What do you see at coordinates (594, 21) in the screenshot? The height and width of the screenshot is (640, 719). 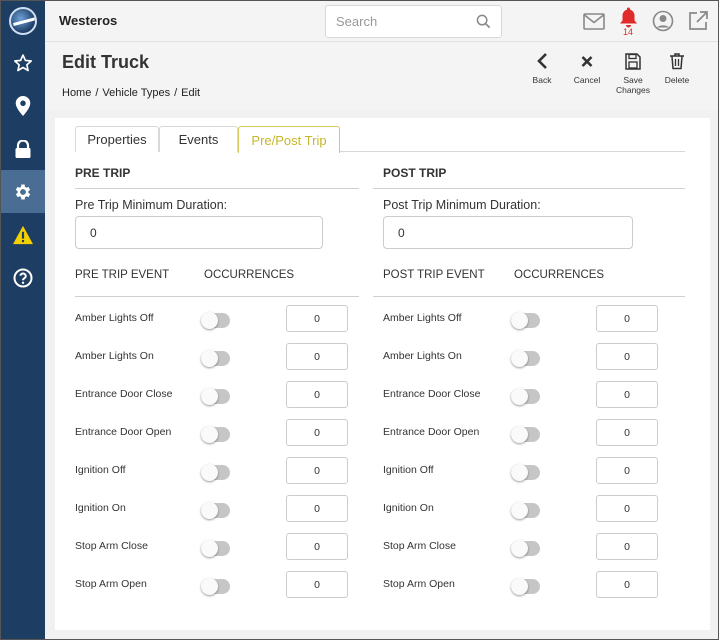 I see `mail-icon` at bounding box center [594, 21].